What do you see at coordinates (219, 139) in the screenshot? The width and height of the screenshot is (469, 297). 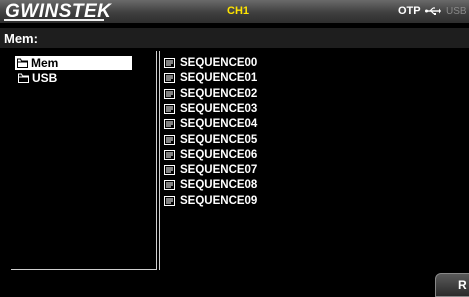 I see `file-label: SEQUENCE05` at bounding box center [219, 139].